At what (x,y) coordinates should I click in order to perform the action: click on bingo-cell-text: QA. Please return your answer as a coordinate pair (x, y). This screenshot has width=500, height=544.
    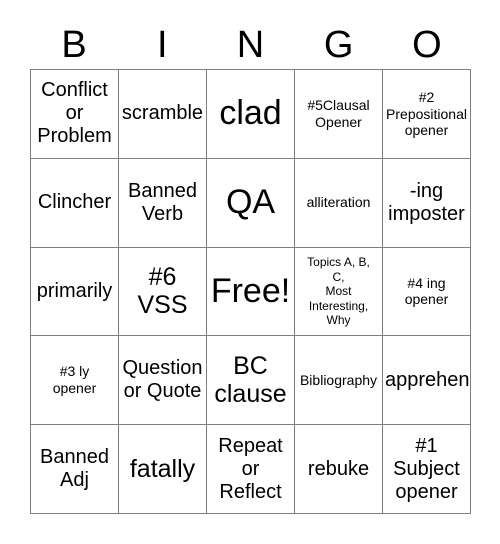
    Looking at the image, I should click on (250, 202).